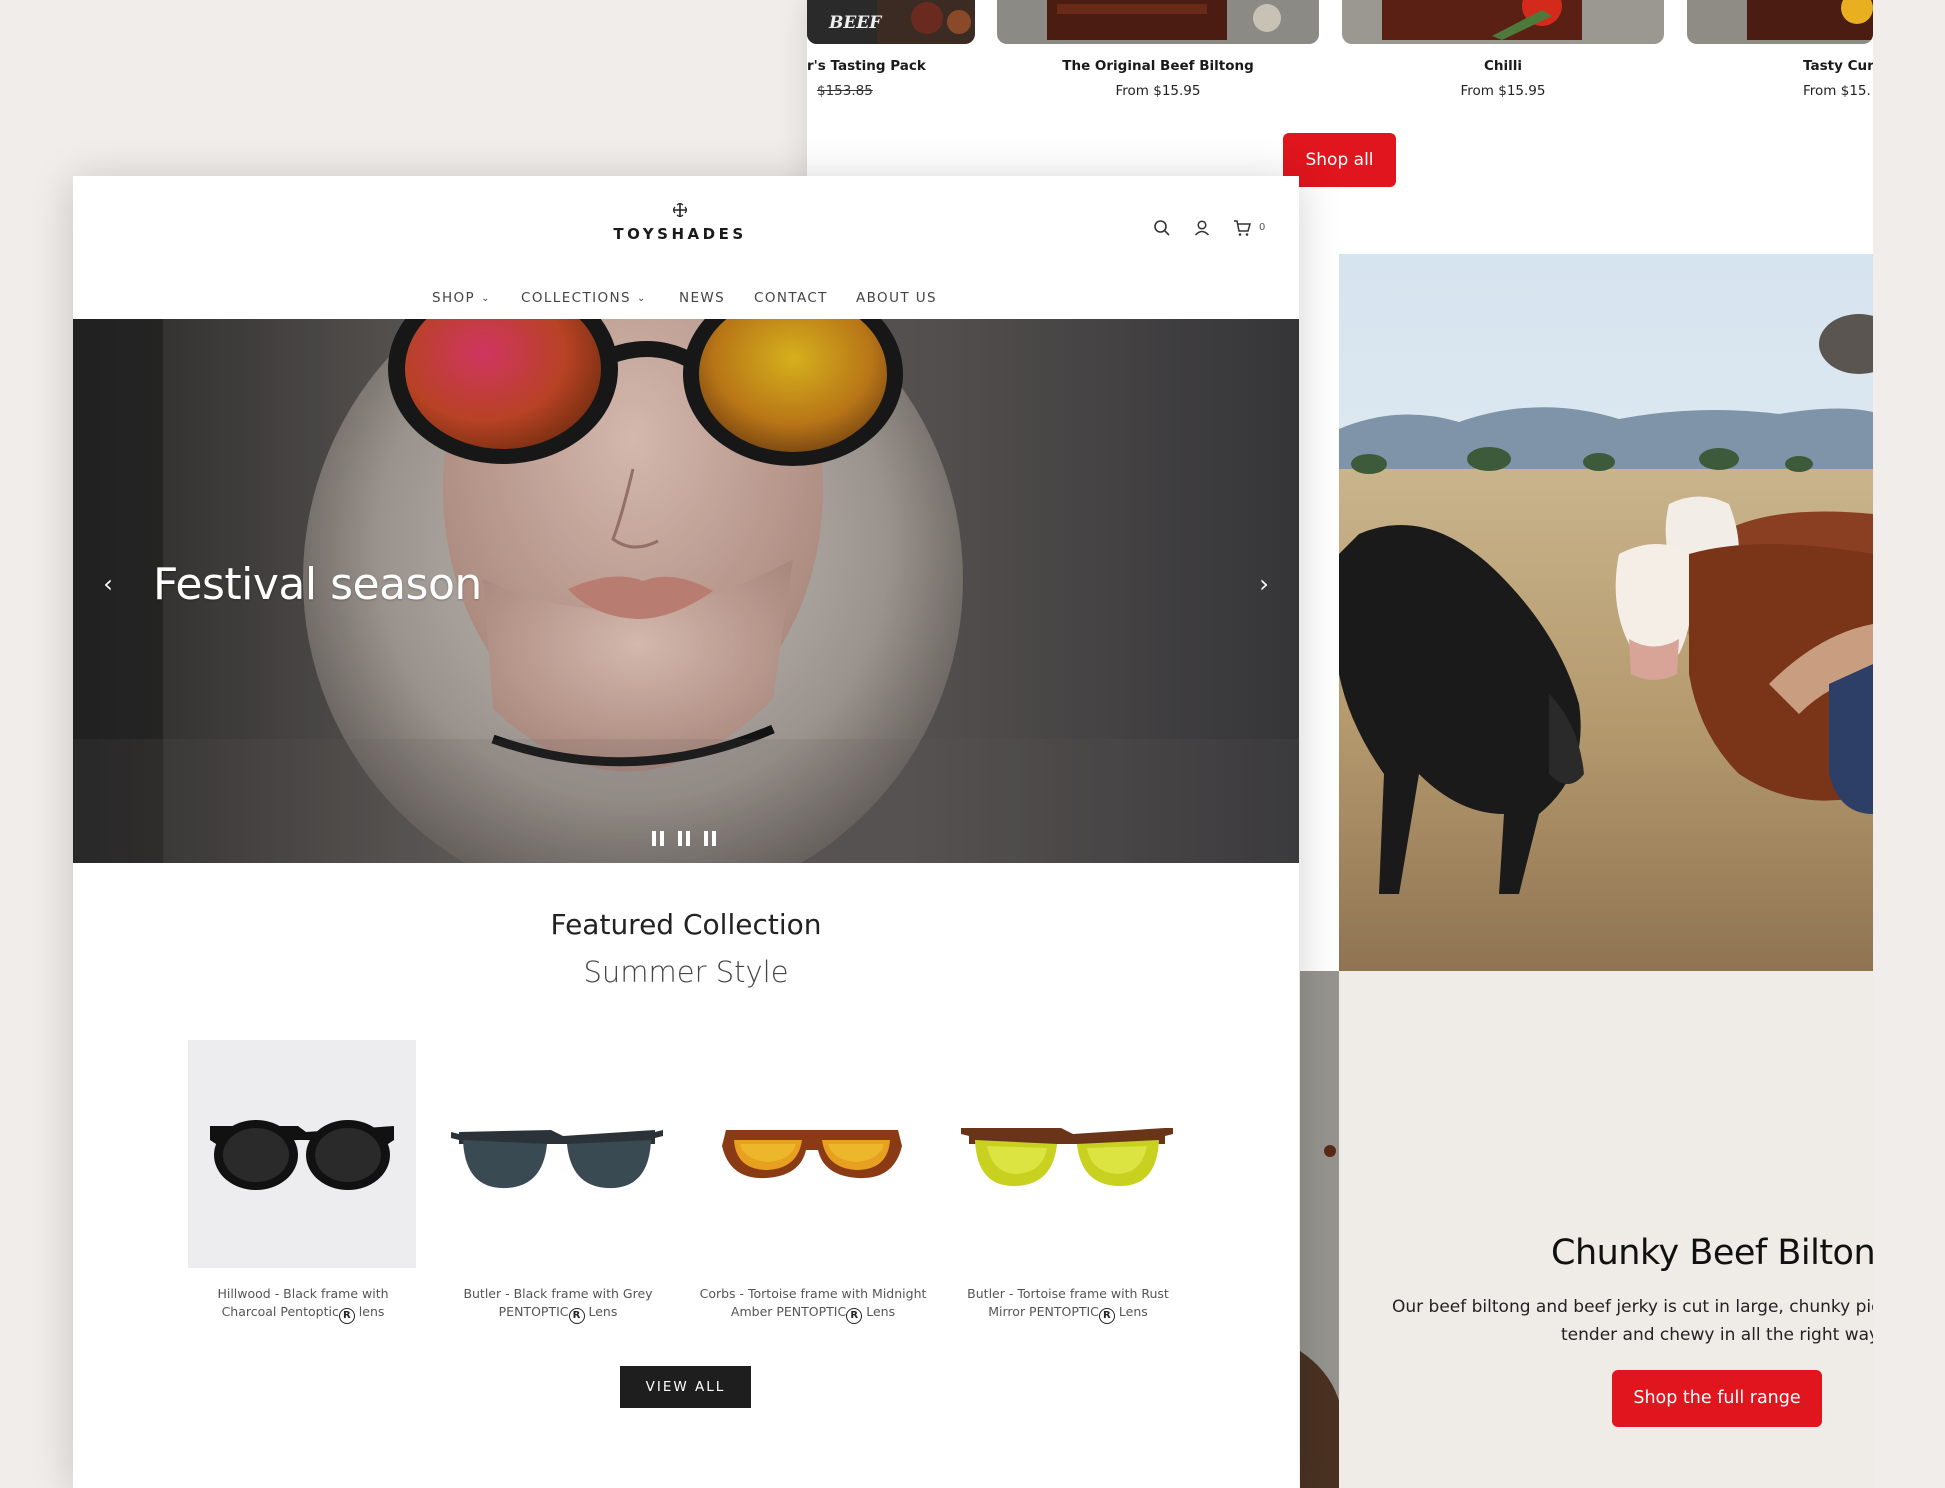 Image resolution: width=1945 pixels, height=1488 pixels. I want to click on next-slide-arrow: ›, so click(1264, 584).